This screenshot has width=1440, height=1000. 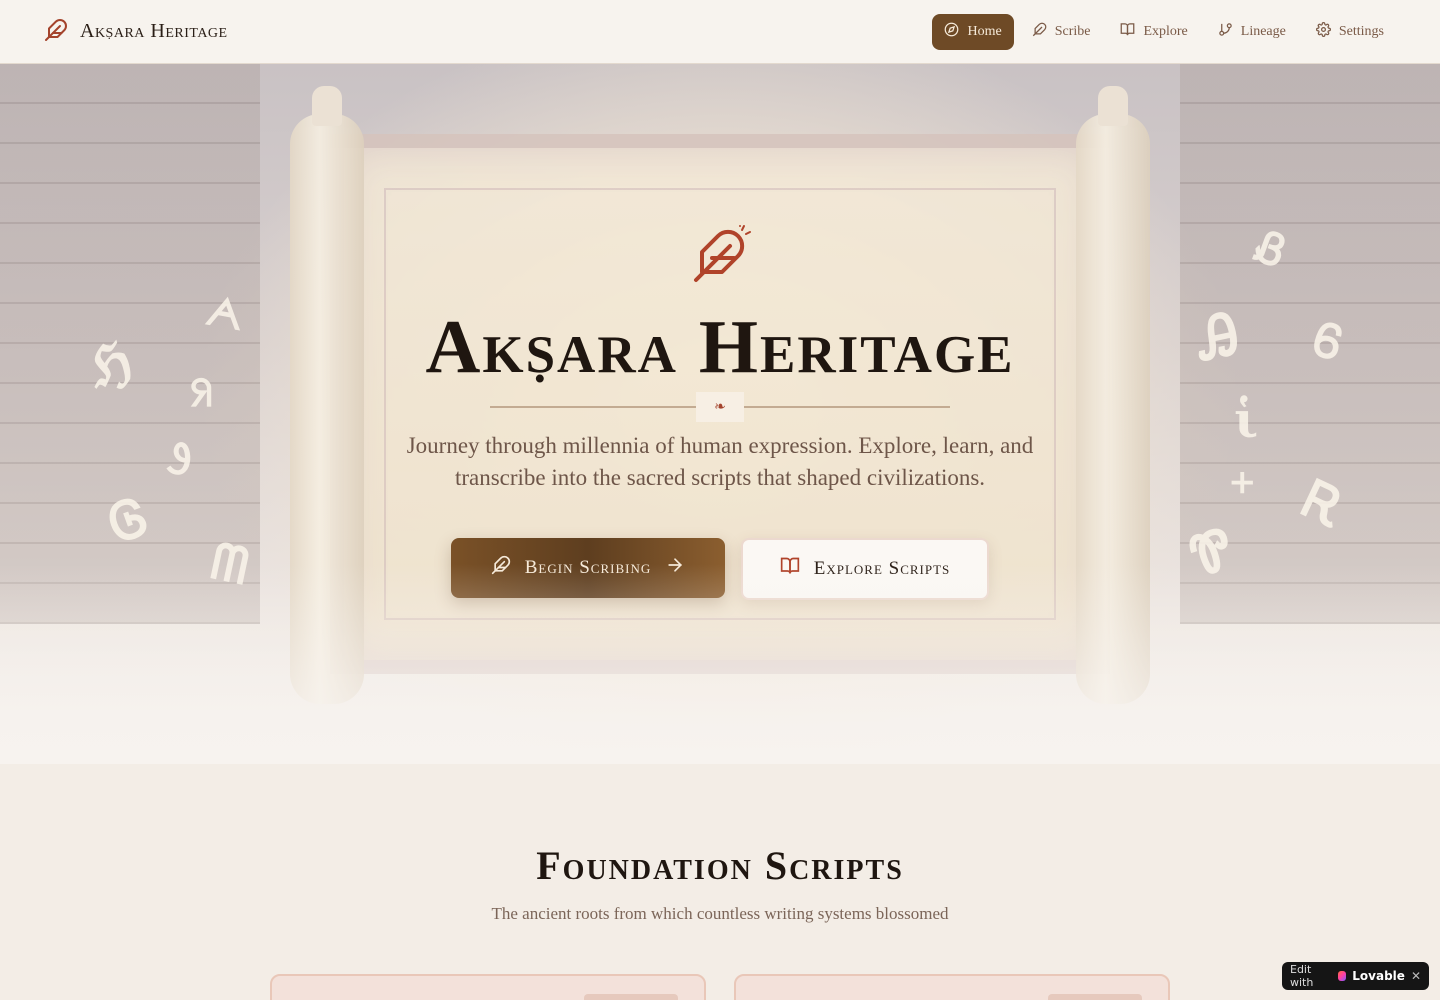 I want to click on hero-title: Akṣara Heritage, so click(x=720, y=347).